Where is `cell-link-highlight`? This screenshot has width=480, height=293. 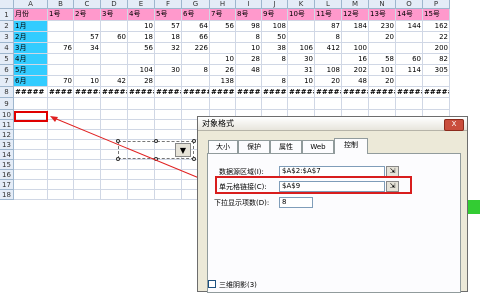
cell-link-highlight is located at coordinates (313, 185).